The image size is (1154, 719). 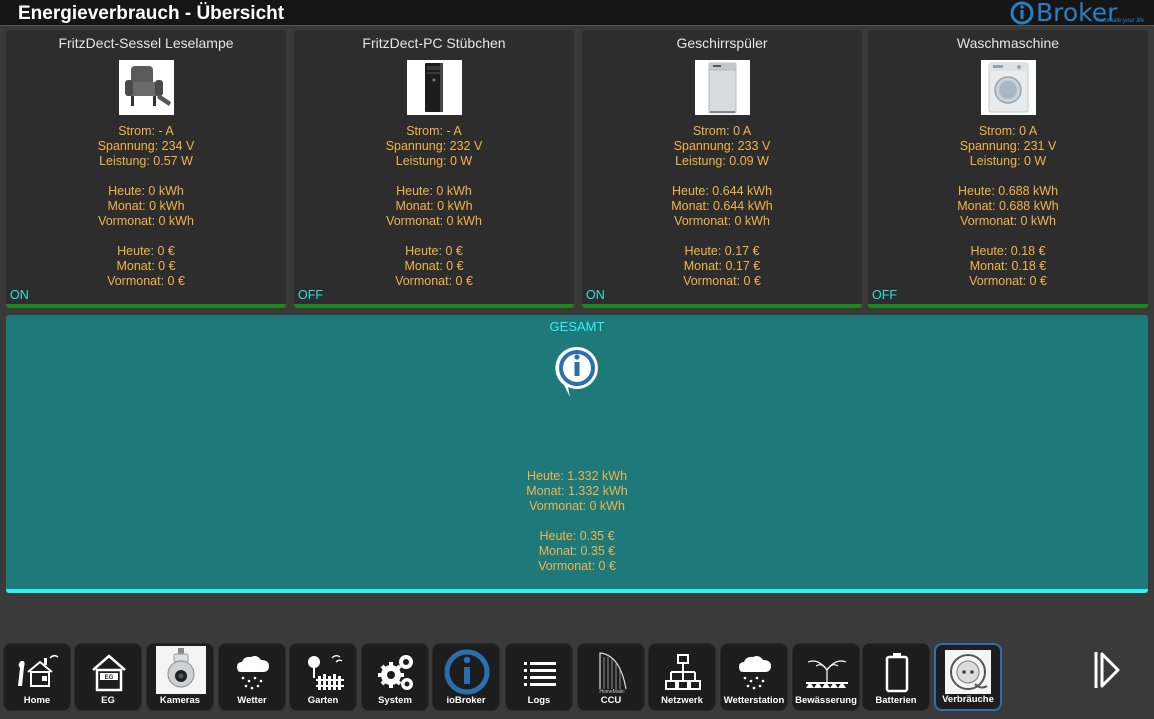 I want to click on gears-icon, so click(x=395, y=672).